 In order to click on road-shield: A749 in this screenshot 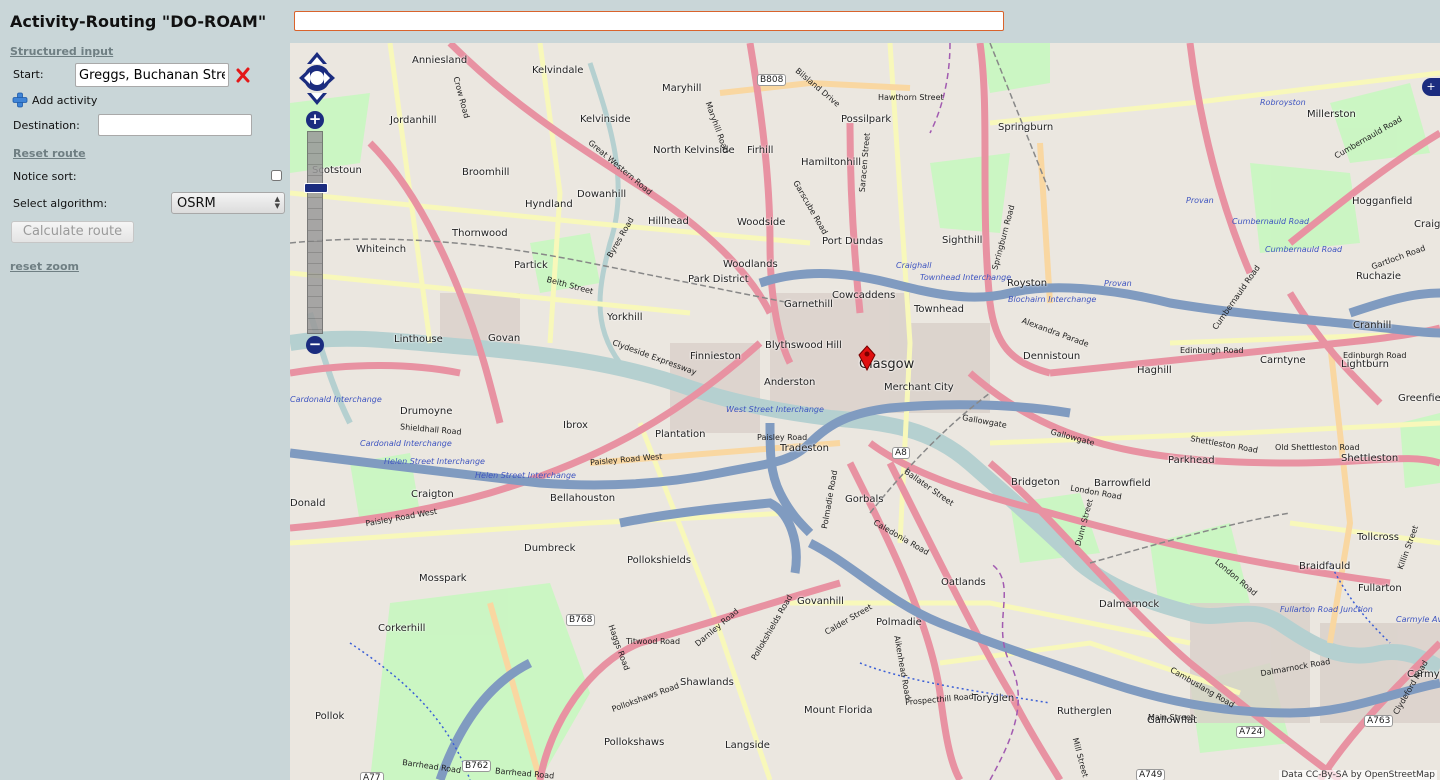, I will do `click(1151, 774)`.